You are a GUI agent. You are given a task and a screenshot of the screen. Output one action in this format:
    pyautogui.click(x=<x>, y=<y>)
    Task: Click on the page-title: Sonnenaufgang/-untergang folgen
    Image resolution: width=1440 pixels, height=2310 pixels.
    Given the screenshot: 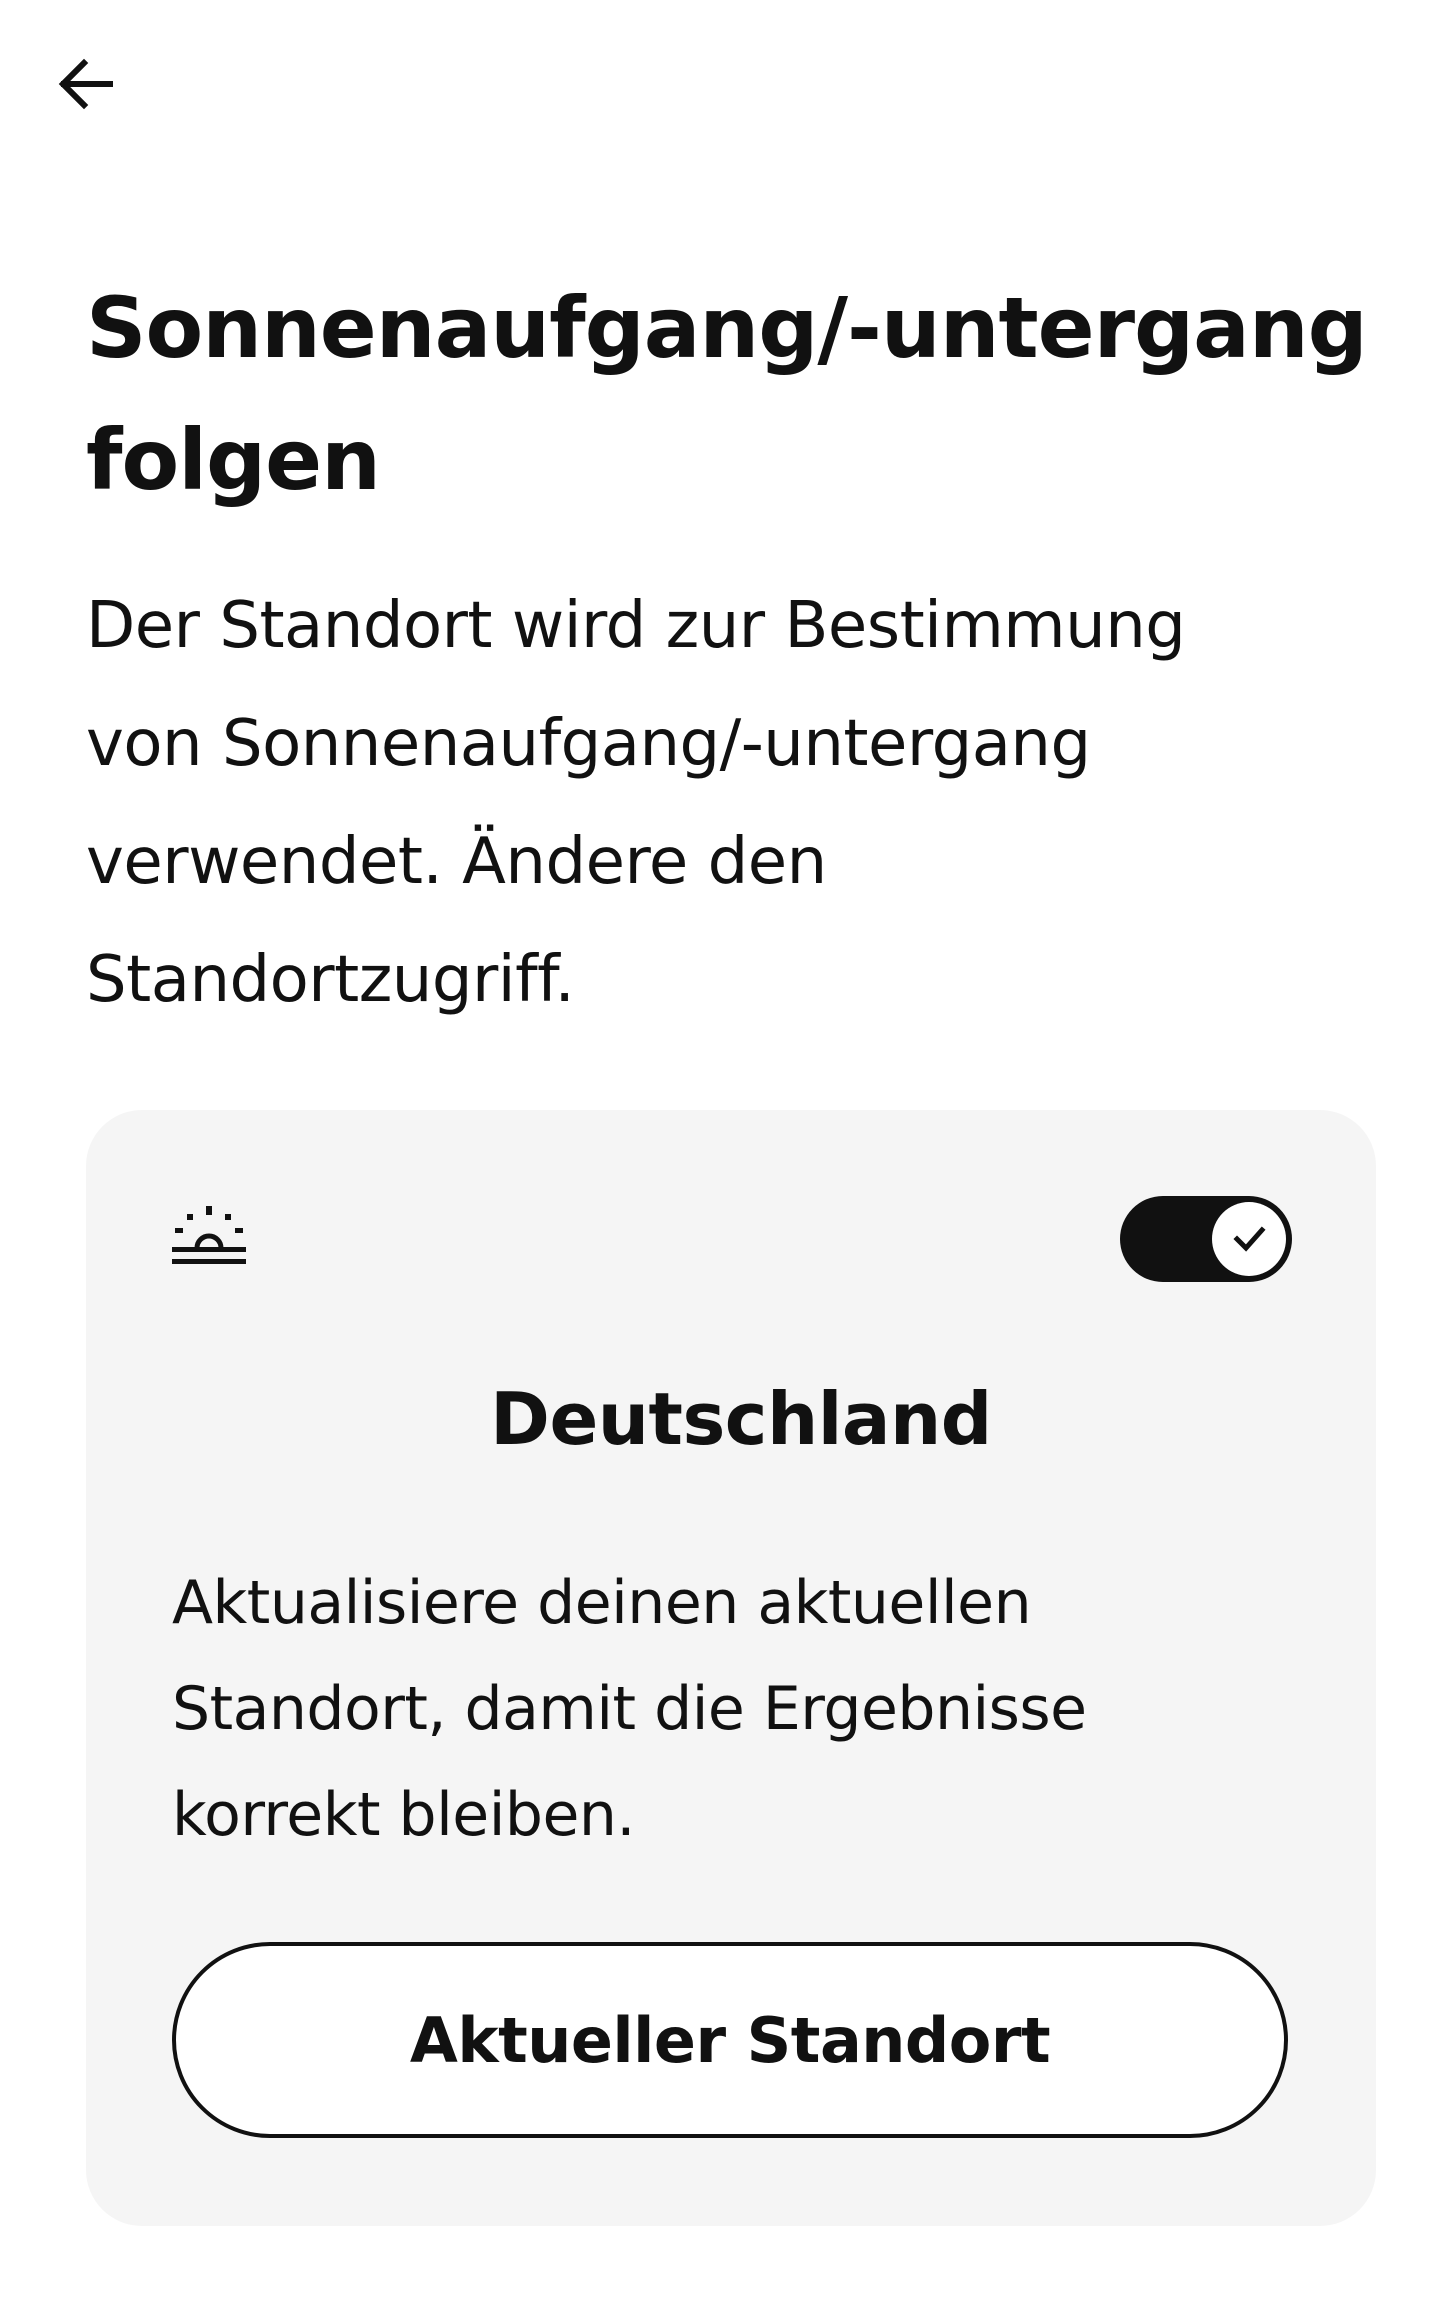 What is the action you would take?
    pyautogui.click(x=727, y=394)
    